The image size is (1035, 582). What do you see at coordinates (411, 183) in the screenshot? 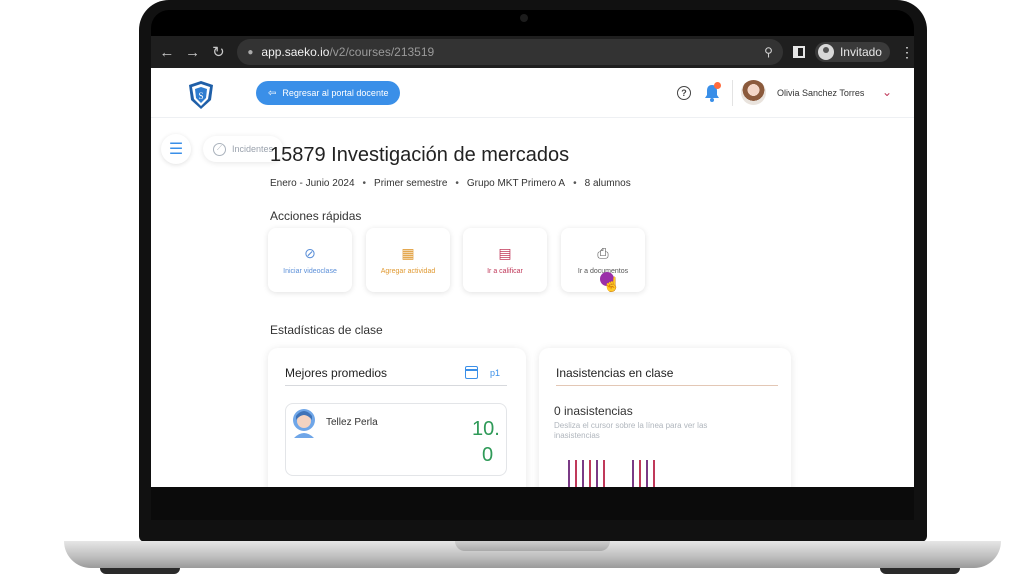
I see `course-semester: Primer semestre` at bounding box center [411, 183].